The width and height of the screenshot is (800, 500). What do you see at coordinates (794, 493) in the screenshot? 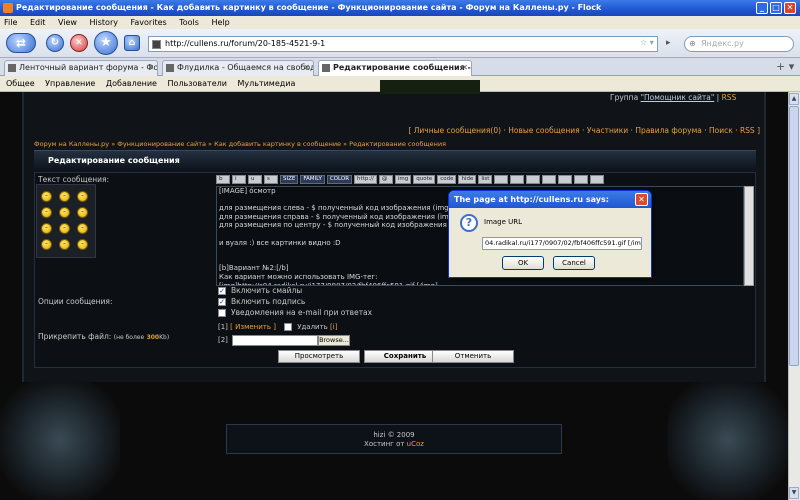
I see `scroll-down-arrow-icon: ▼` at bounding box center [794, 493].